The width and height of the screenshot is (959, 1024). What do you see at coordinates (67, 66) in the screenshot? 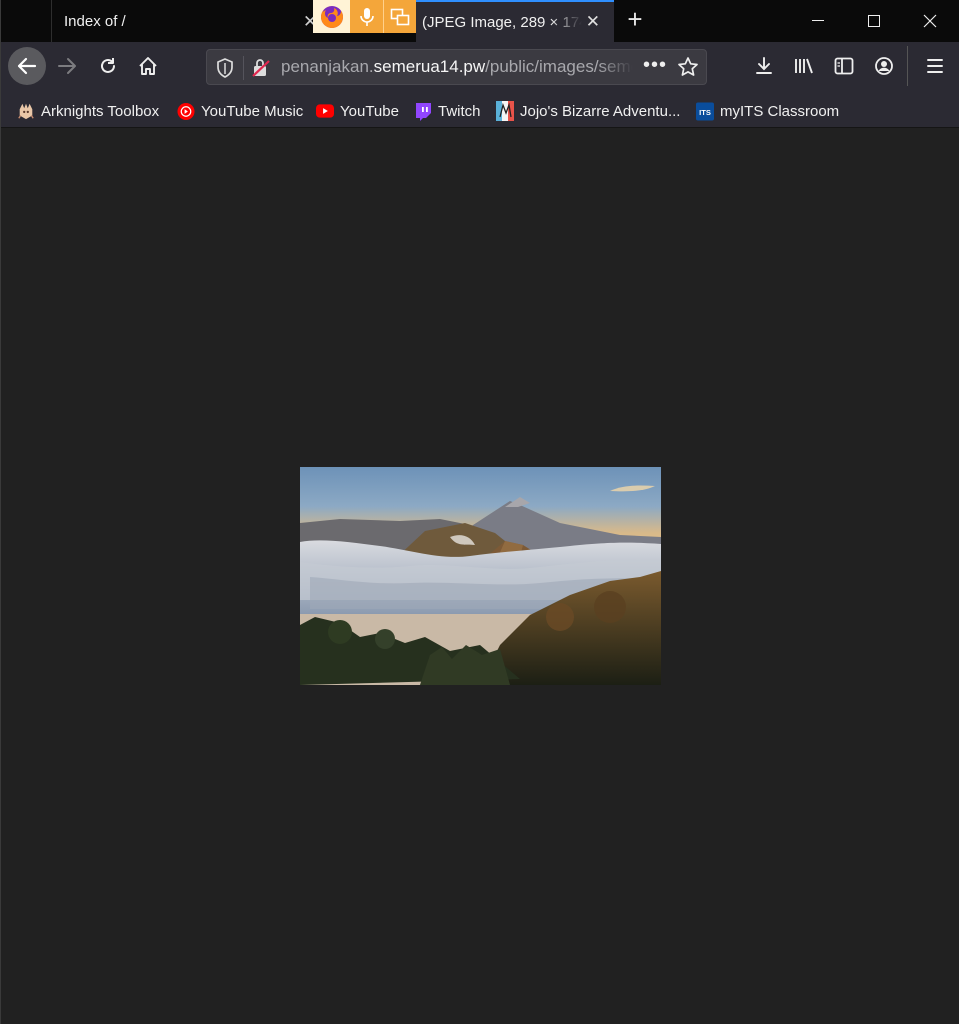
I see `forward-button` at bounding box center [67, 66].